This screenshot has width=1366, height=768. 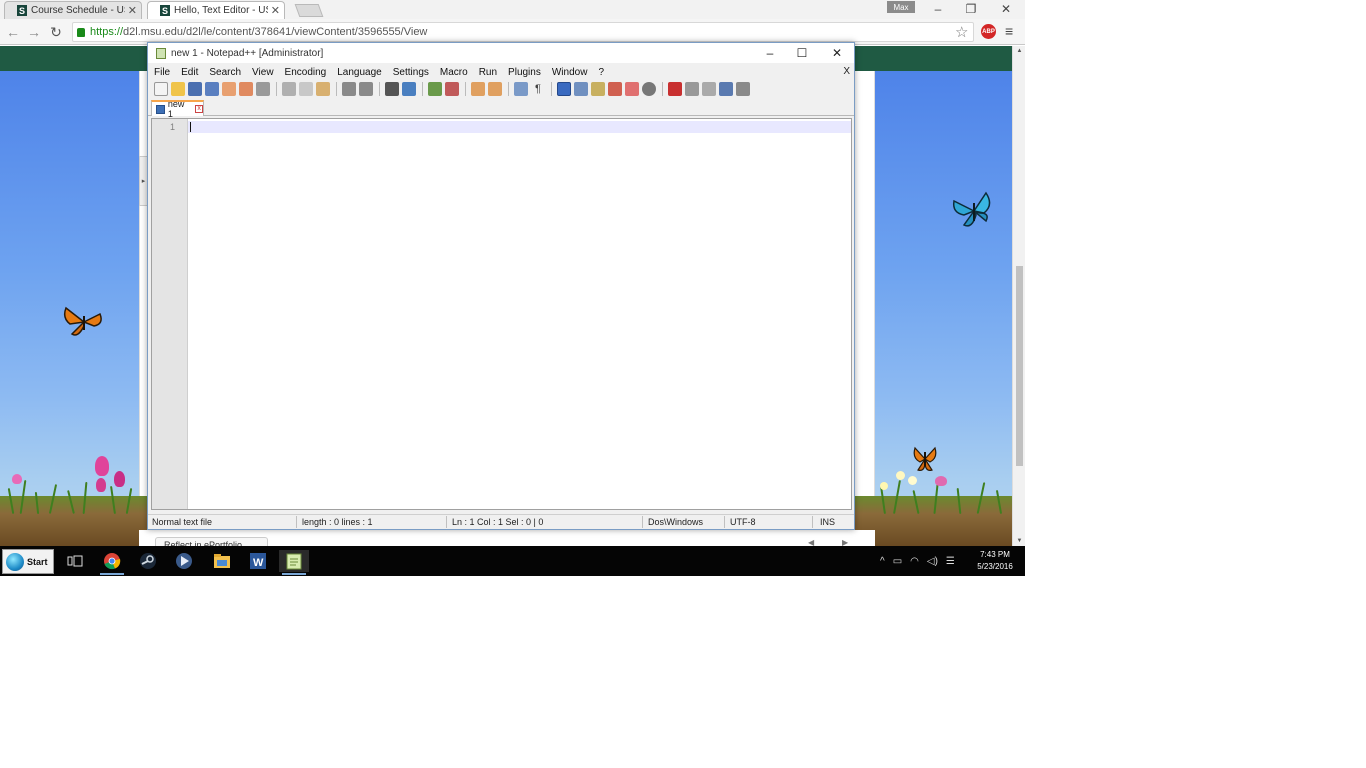 I want to click on maximize-icon: ☐, so click(x=802, y=53).